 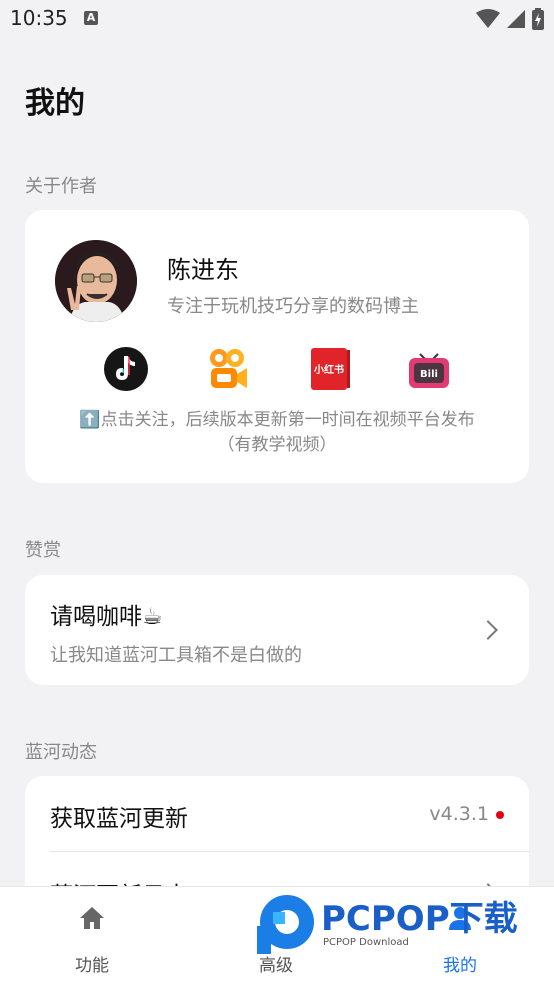 What do you see at coordinates (228, 369) in the screenshot?
I see `kuaishou-icon` at bounding box center [228, 369].